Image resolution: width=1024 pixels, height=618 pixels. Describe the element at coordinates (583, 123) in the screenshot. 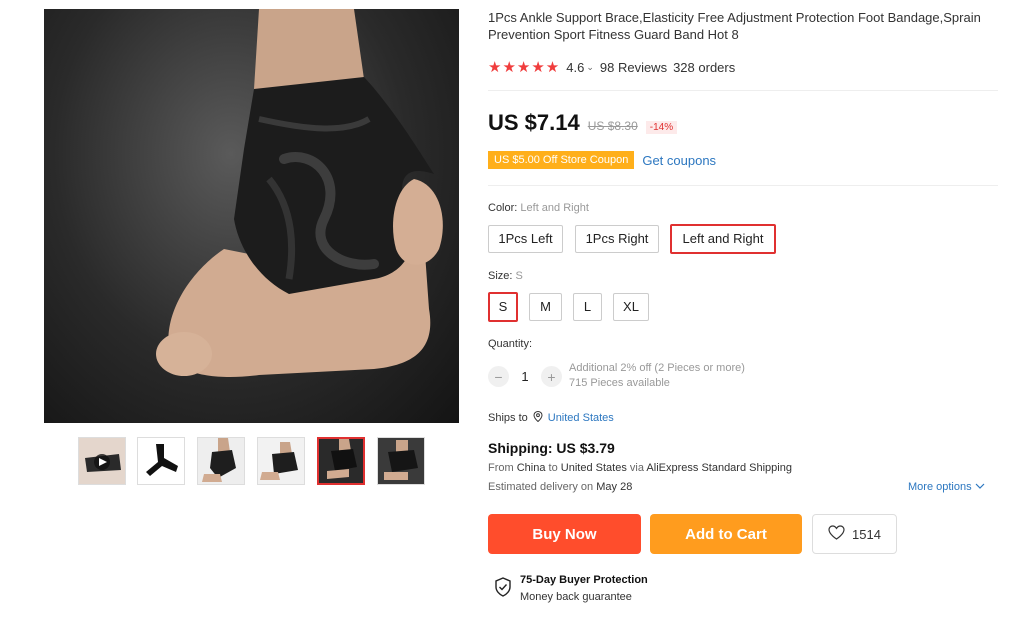

I see `price-row: US $7.14 US $8.30 -14%` at that location.